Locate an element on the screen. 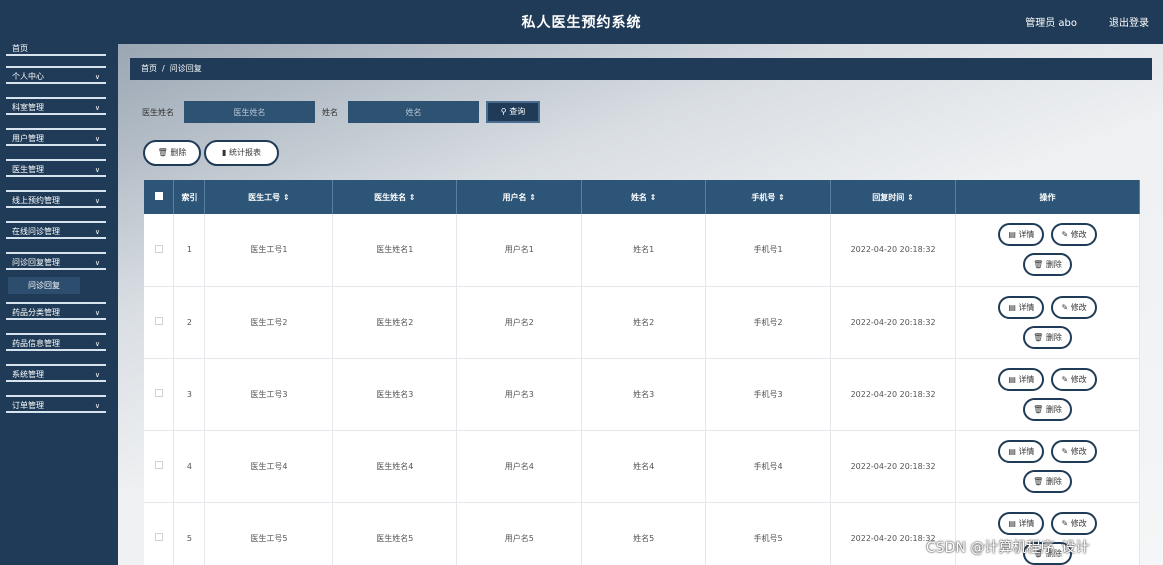 The width and height of the screenshot is (1163, 565). current-user: 管理员 abo is located at coordinates (1051, 23).